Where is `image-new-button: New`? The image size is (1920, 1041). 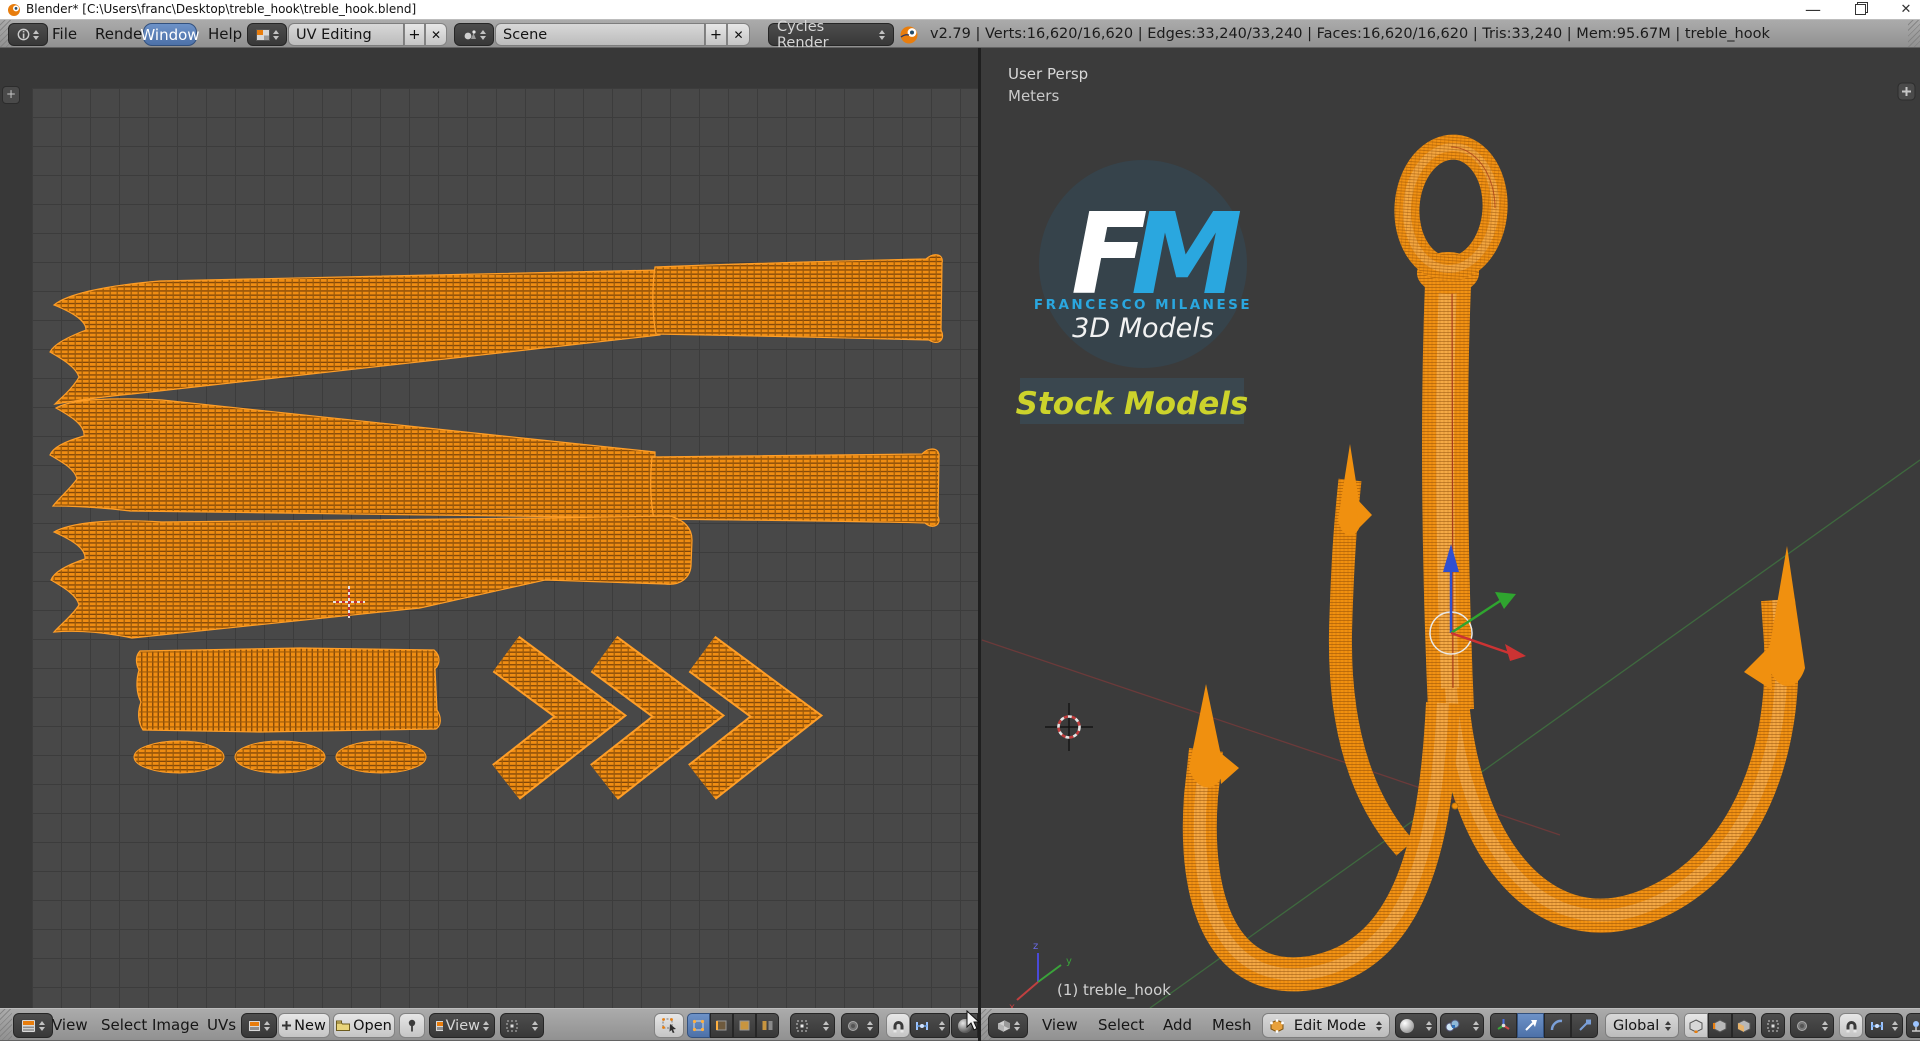
image-new-button: New is located at coordinates (304, 1025).